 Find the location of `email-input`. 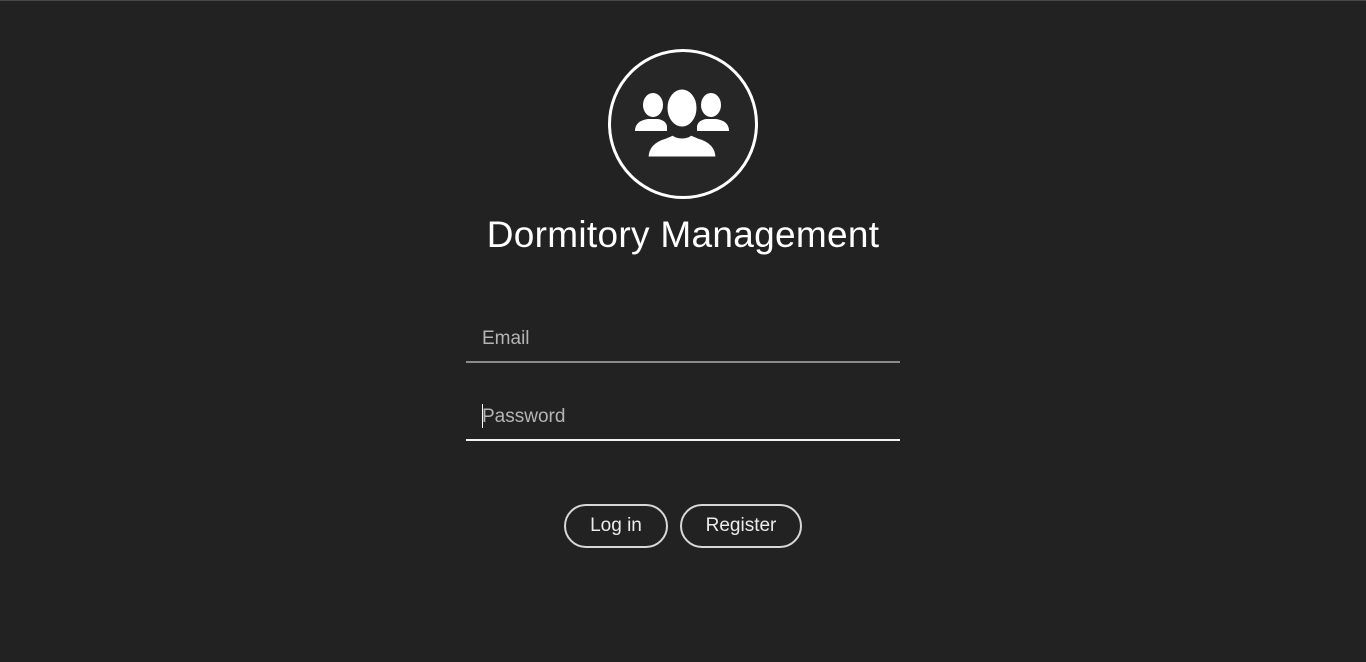

email-input is located at coordinates (683, 339).